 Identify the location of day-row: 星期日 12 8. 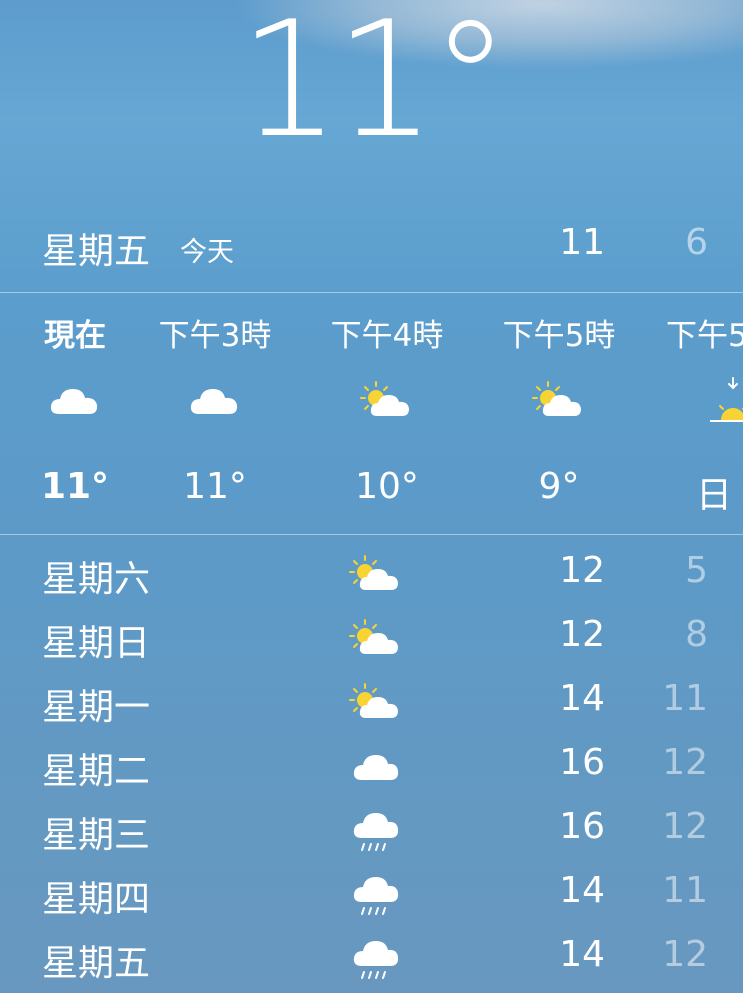
(371, 638).